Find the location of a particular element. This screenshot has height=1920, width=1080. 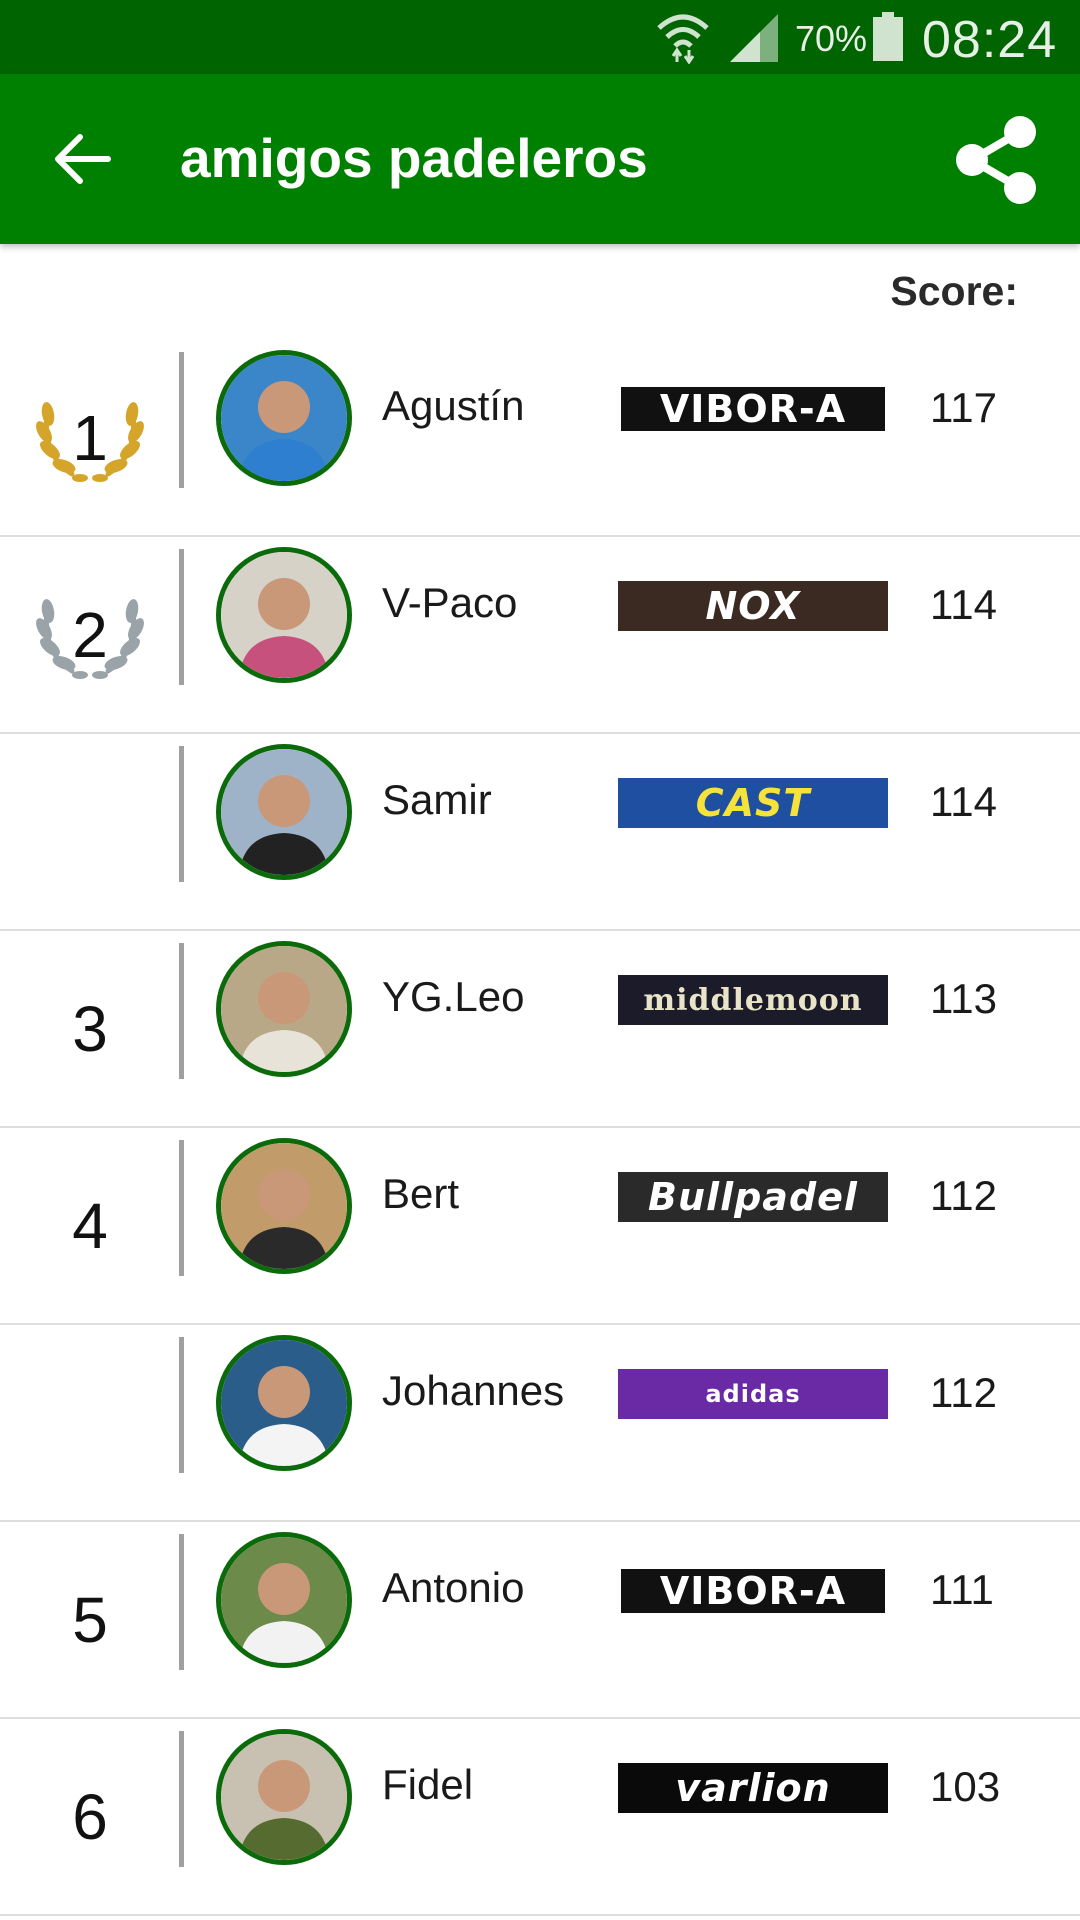

player-name: V-Paco is located at coordinates (450, 602).